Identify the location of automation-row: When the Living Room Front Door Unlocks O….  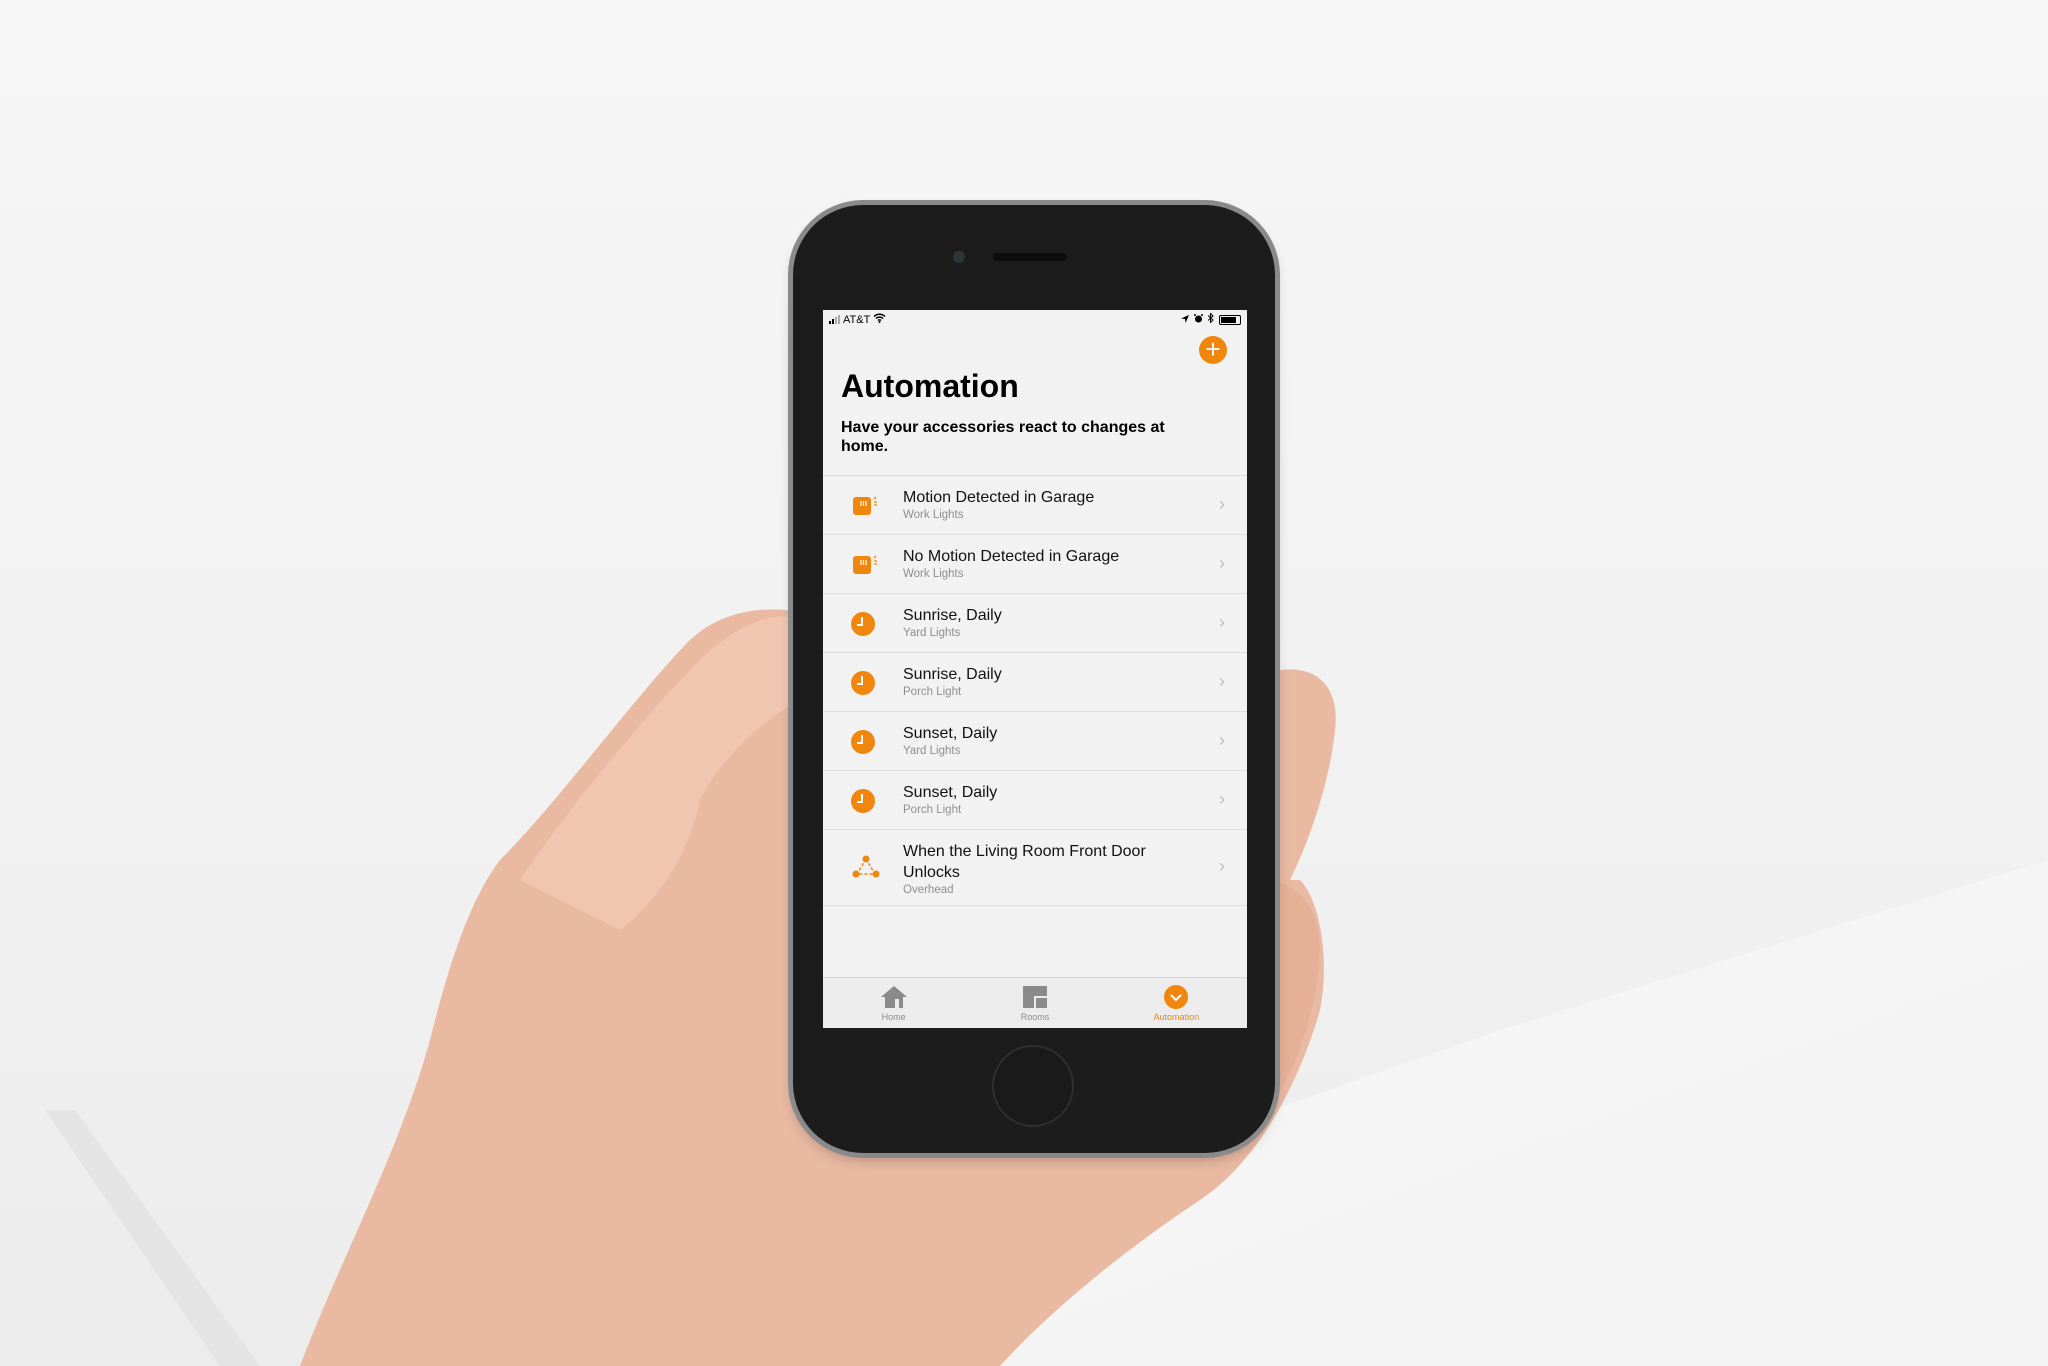
(1035, 868).